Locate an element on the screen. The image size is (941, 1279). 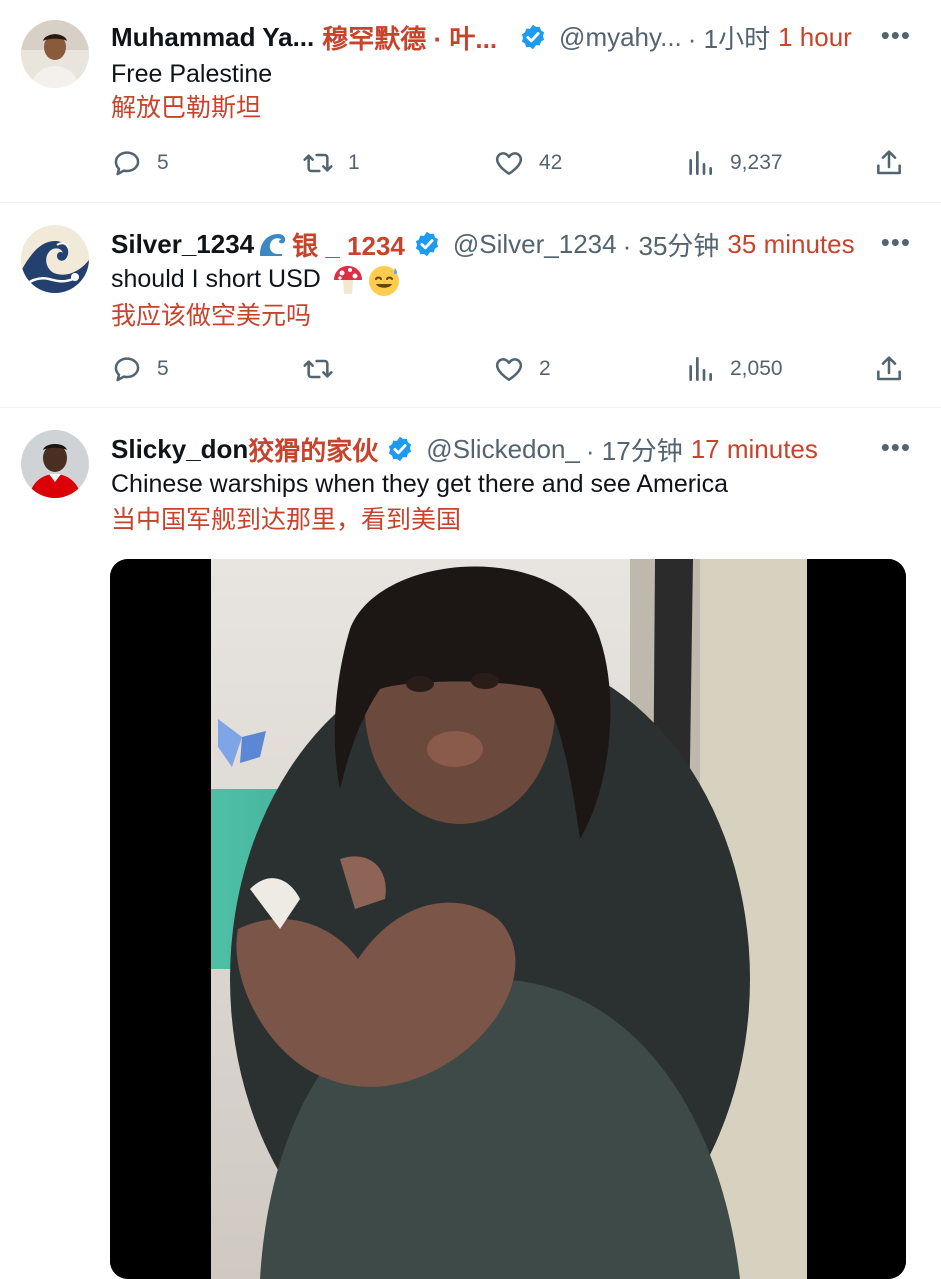
sweat-smile-icon is located at coordinates (383, 280).